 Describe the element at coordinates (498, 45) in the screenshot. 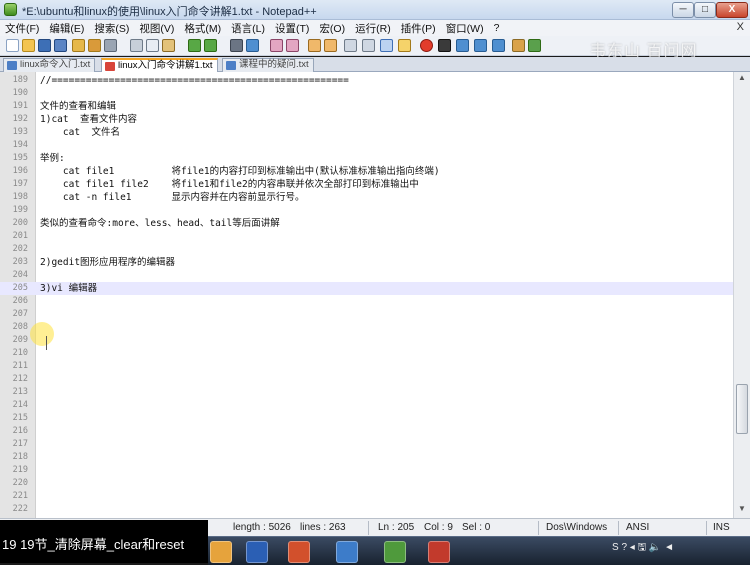

I see `save-macro-icon` at that location.